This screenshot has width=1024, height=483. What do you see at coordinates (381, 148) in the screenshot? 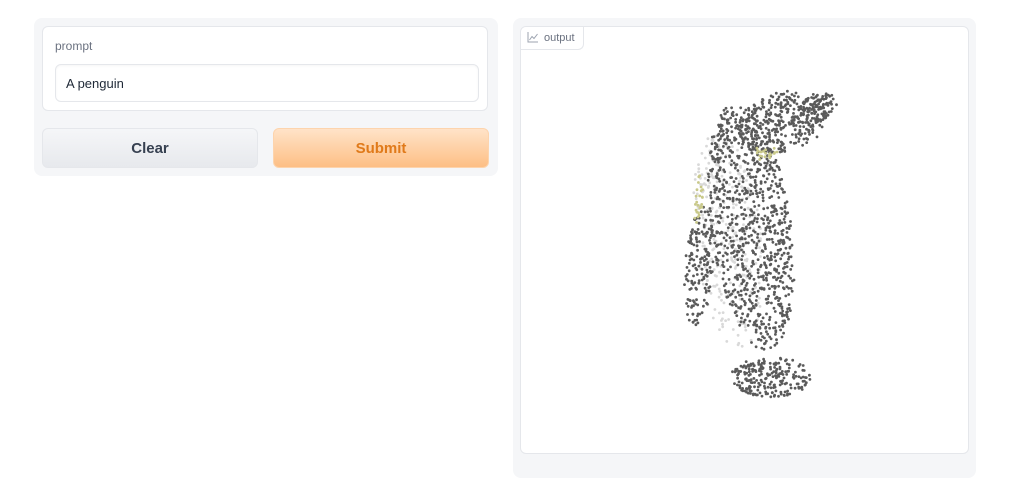
I see `submit-button: Submit` at bounding box center [381, 148].